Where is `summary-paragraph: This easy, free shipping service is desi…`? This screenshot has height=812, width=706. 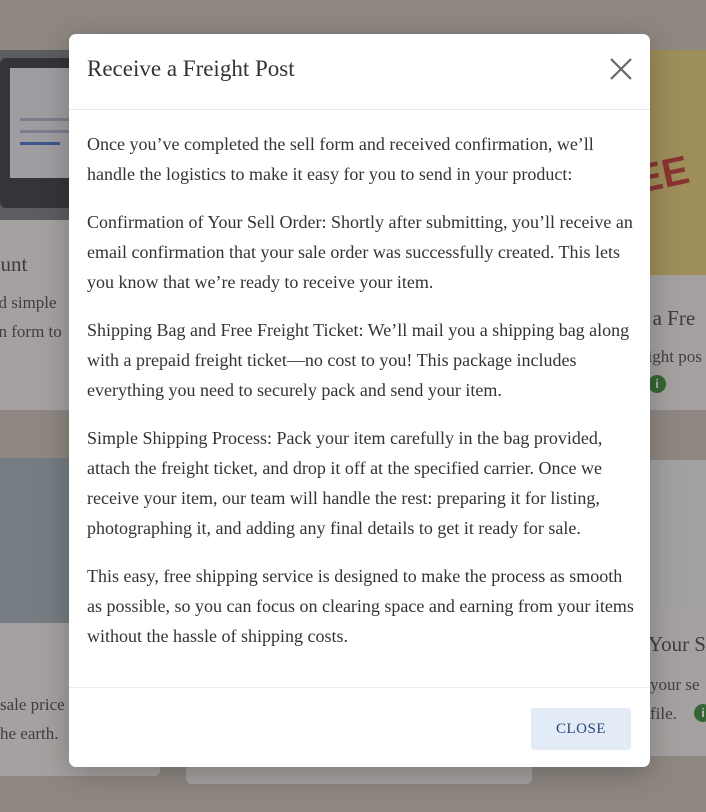 summary-paragraph: This easy, free shipping service is desi… is located at coordinates (360, 606).